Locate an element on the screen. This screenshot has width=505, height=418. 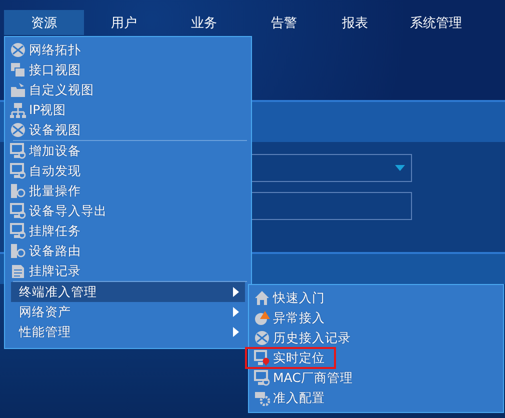
menu-item: 接口视图 is located at coordinates (128, 70).